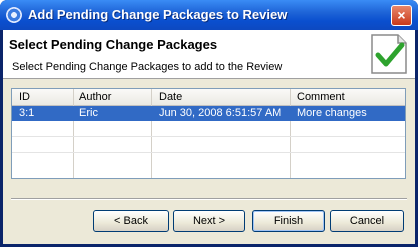 The width and height of the screenshot is (418, 247). Describe the element at coordinates (367, 221) in the screenshot. I see `cancel-button: Cancel` at that location.